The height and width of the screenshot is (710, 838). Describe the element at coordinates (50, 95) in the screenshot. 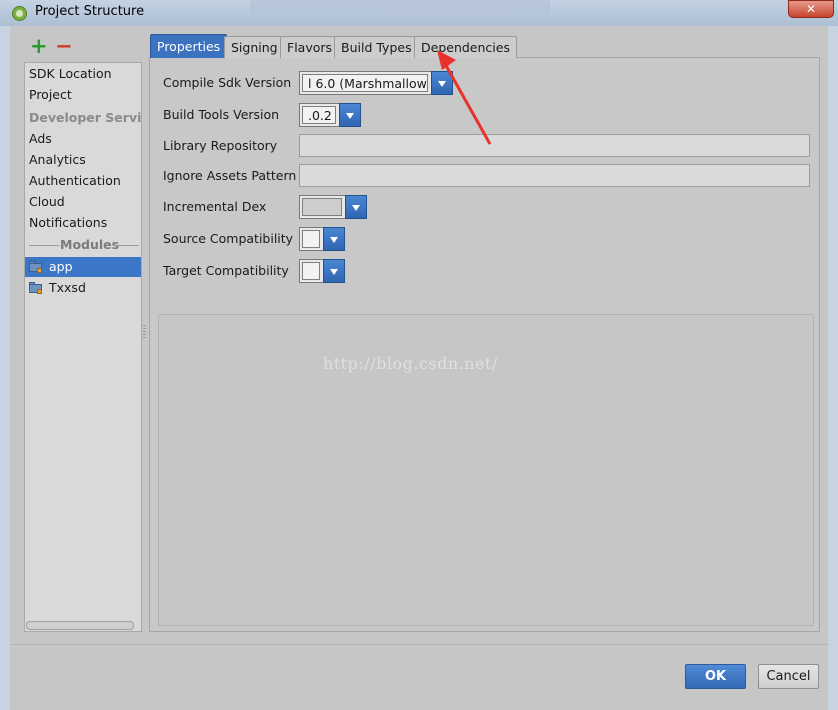

I see `sidebar-item-project: Project` at that location.